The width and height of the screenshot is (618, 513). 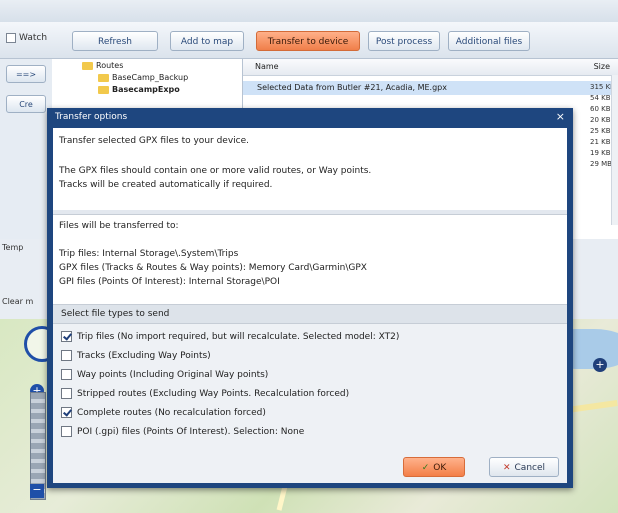 What do you see at coordinates (37, 491) in the screenshot?
I see `zoom-out-icon: −` at bounding box center [37, 491].